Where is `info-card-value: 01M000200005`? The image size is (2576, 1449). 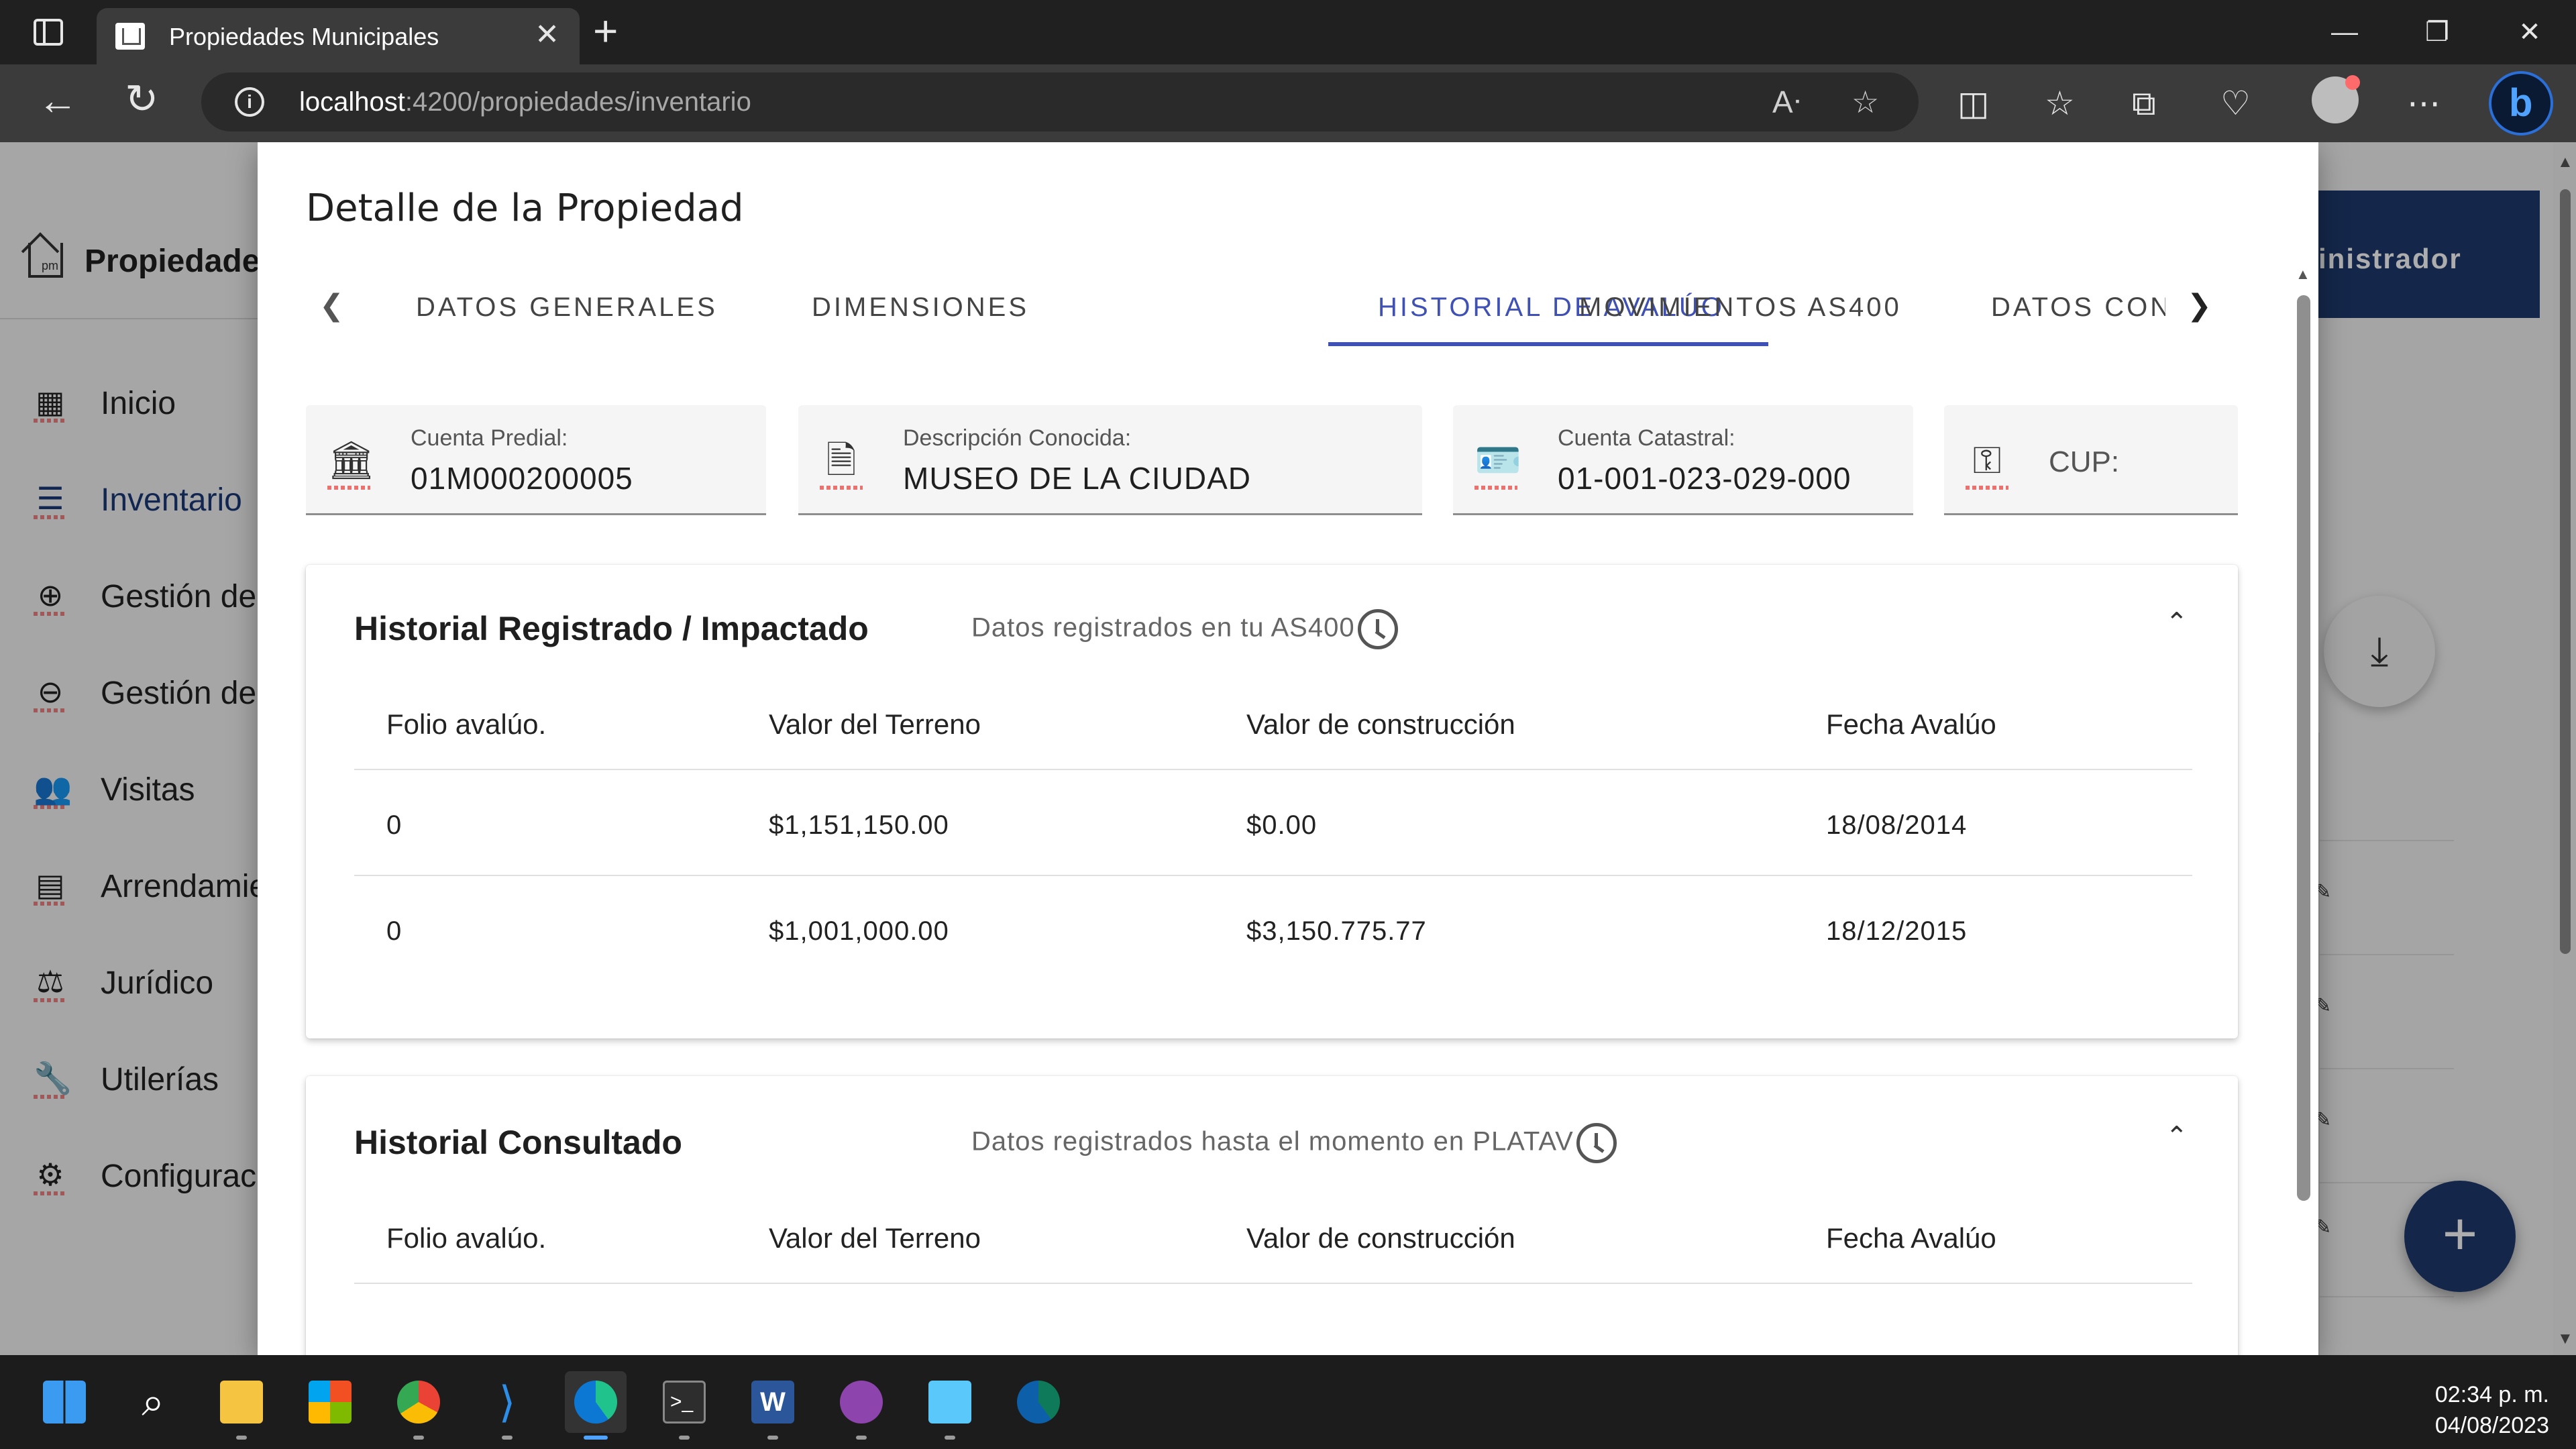
info-card-value: 01M000200005 is located at coordinates (522, 478).